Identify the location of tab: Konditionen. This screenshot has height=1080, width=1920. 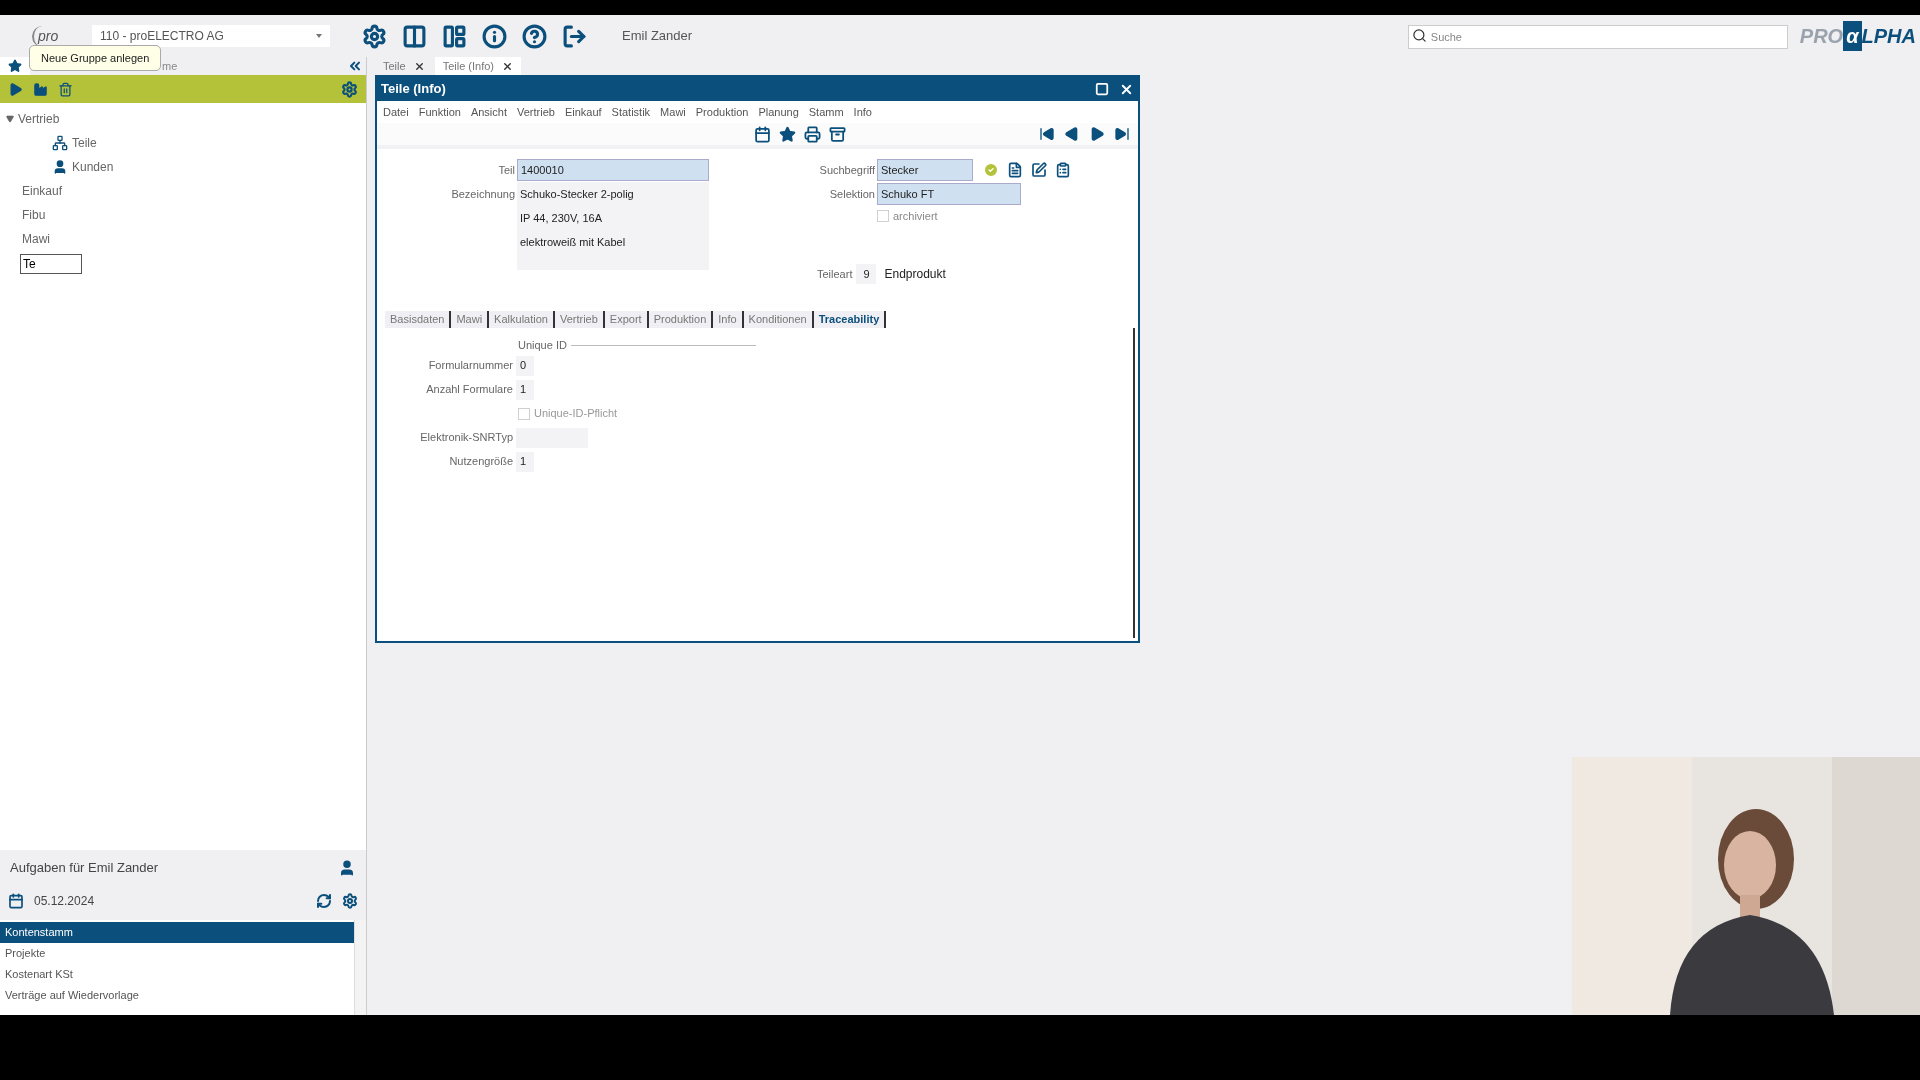
(778, 319).